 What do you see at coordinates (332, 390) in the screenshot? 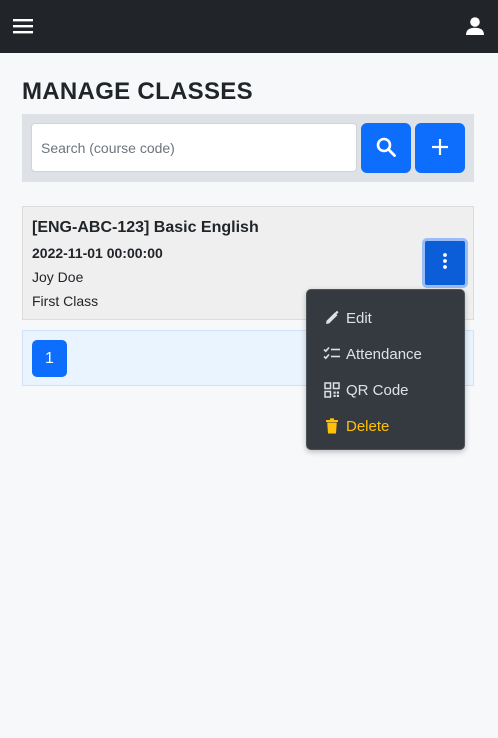
I see `qr-code-icon` at bounding box center [332, 390].